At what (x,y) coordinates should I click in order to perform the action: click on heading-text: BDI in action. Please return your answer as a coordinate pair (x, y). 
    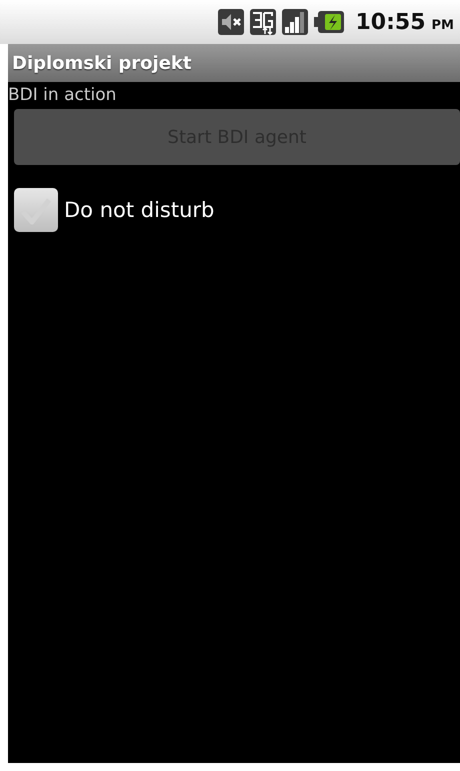
    Looking at the image, I should click on (63, 95).